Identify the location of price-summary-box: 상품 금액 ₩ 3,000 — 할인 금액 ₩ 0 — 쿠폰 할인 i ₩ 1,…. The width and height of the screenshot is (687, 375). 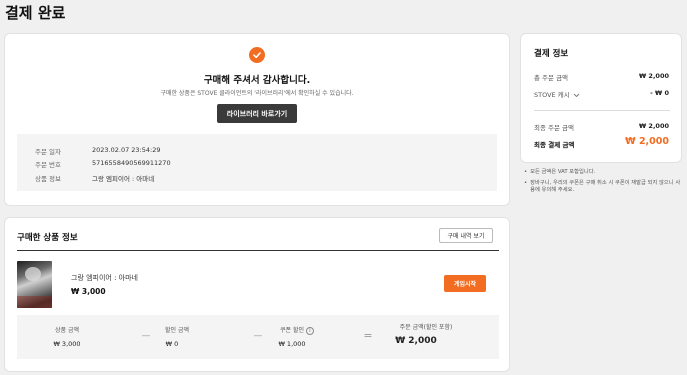
(258, 337).